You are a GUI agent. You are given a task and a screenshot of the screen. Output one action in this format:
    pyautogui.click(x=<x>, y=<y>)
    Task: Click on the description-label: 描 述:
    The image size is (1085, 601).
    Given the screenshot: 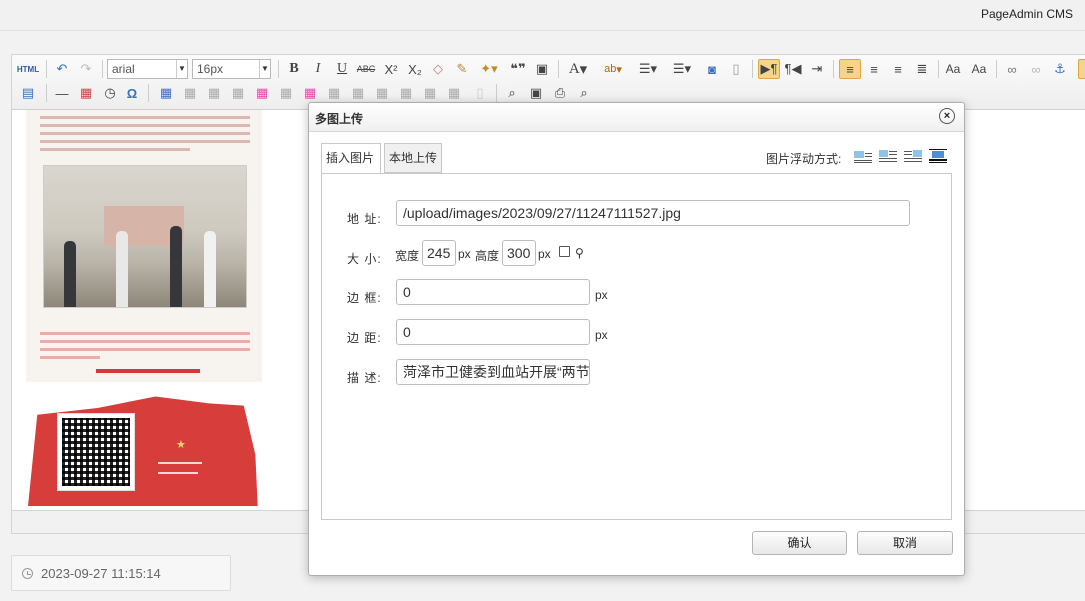 What is the action you would take?
    pyautogui.click(x=364, y=378)
    